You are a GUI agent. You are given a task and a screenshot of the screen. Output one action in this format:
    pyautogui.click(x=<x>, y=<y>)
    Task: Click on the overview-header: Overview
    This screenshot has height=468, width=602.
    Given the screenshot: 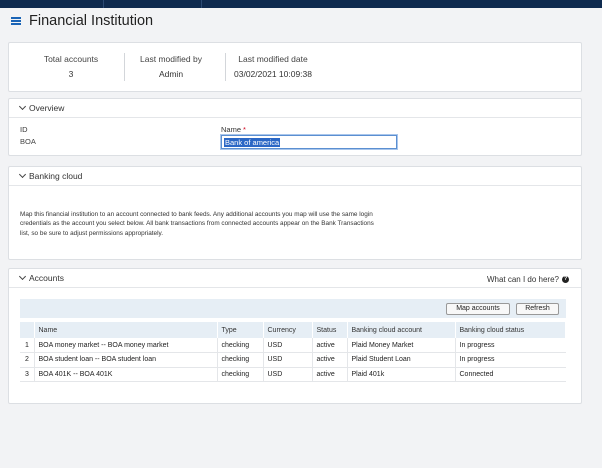 What is the action you would take?
    pyautogui.click(x=295, y=108)
    